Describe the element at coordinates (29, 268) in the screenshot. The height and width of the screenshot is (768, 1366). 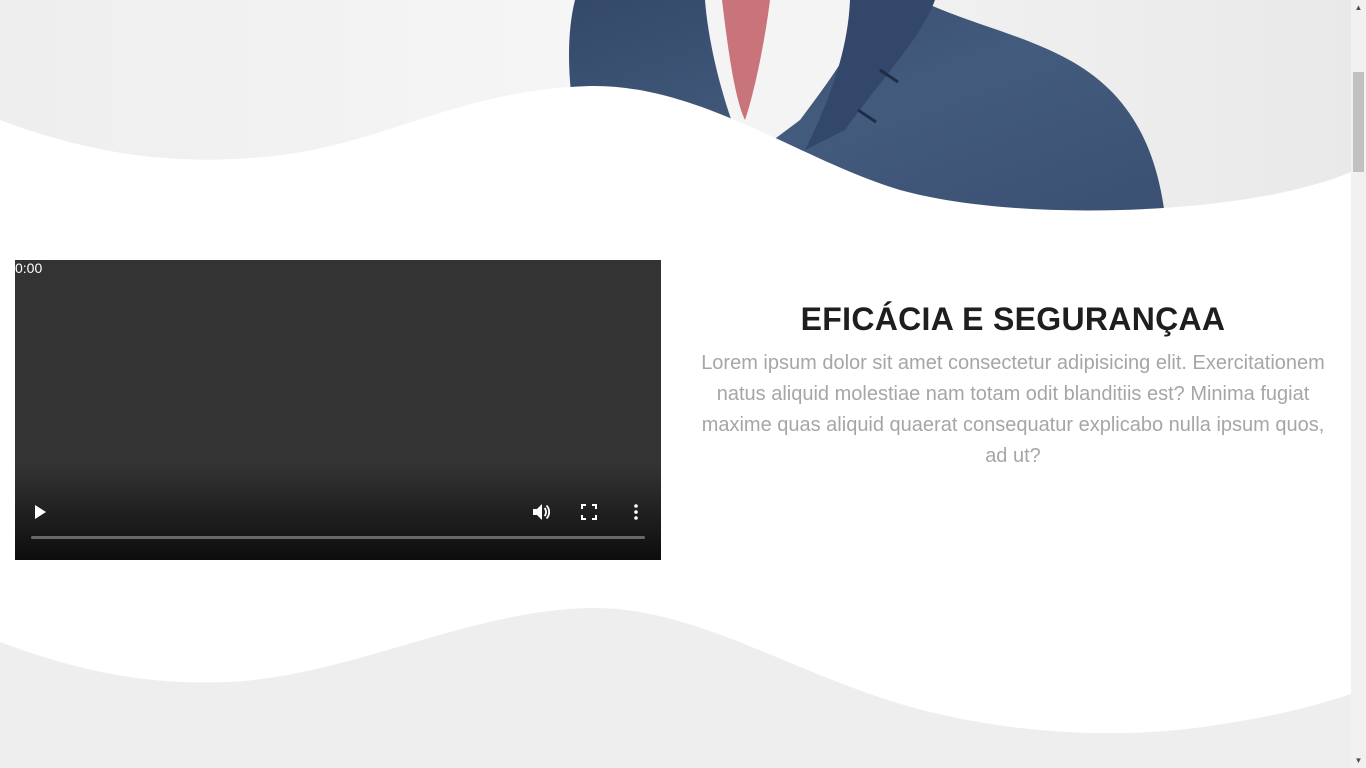
I see `video-time: 0:00` at that location.